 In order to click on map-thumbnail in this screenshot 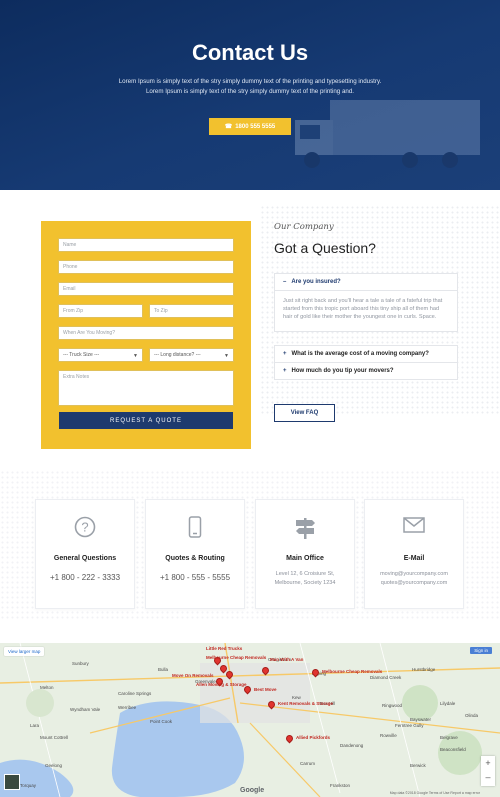, I will do `click(12, 782)`.